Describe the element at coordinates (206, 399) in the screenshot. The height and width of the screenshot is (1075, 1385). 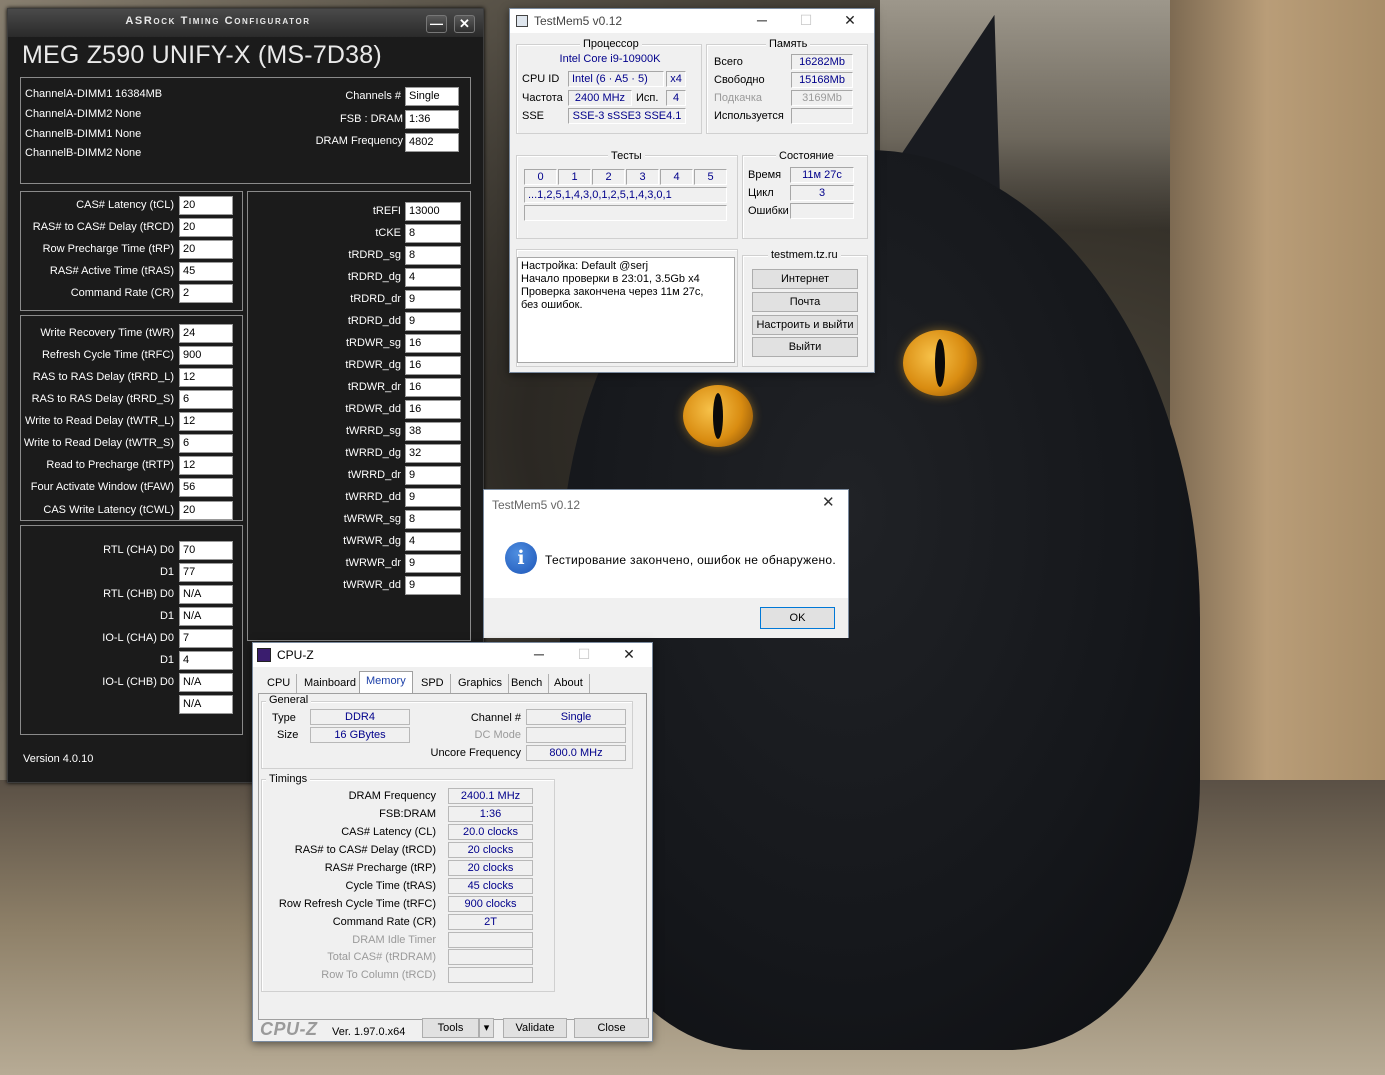
I see `trrd-s-field: 6` at that location.